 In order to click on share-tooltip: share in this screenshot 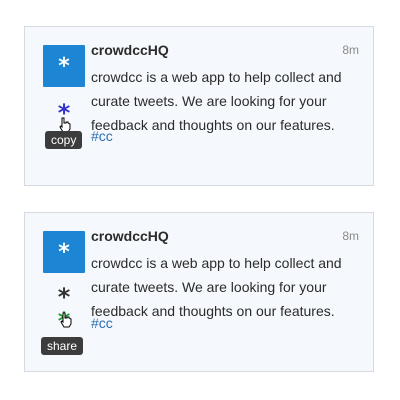, I will do `click(62, 346)`.